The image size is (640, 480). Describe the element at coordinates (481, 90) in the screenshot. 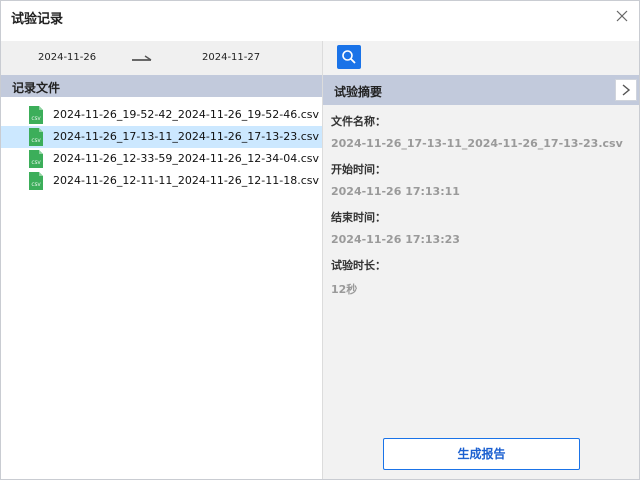

I see `summary-header: 试验摘要` at that location.